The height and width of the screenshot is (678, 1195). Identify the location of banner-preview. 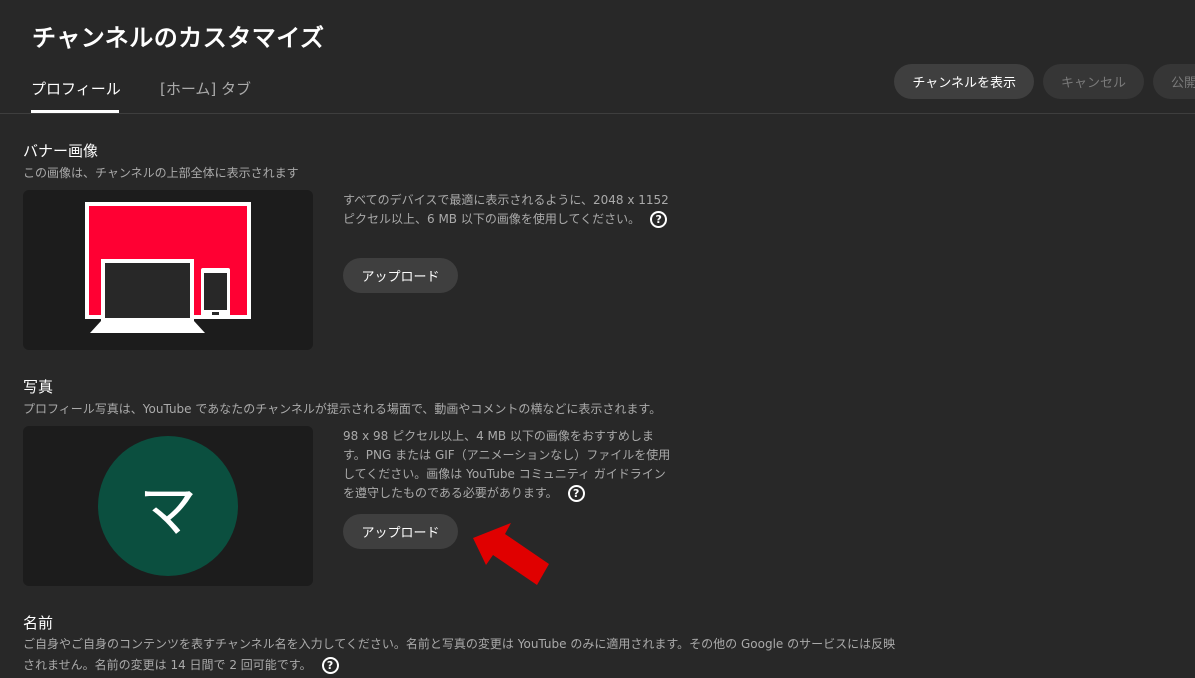
(168, 270).